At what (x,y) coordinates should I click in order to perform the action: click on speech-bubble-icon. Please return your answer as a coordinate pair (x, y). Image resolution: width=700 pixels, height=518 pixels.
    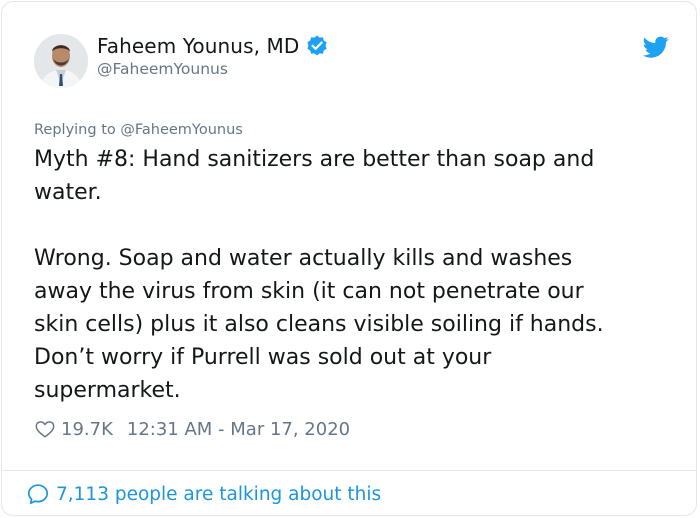
    Looking at the image, I should click on (38, 494).